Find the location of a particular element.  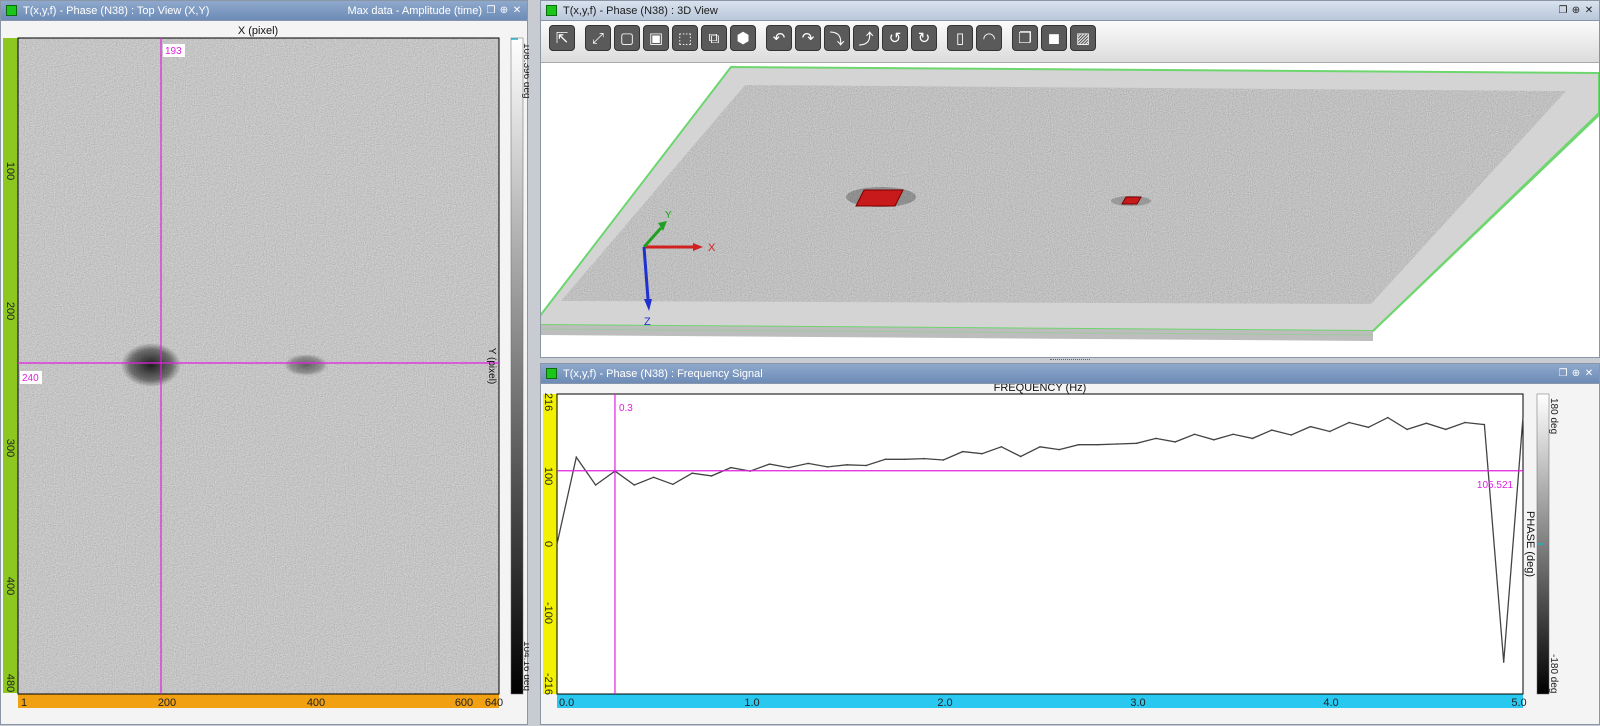

cube-wire-icon: ⬚ is located at coordinates (685, 38).